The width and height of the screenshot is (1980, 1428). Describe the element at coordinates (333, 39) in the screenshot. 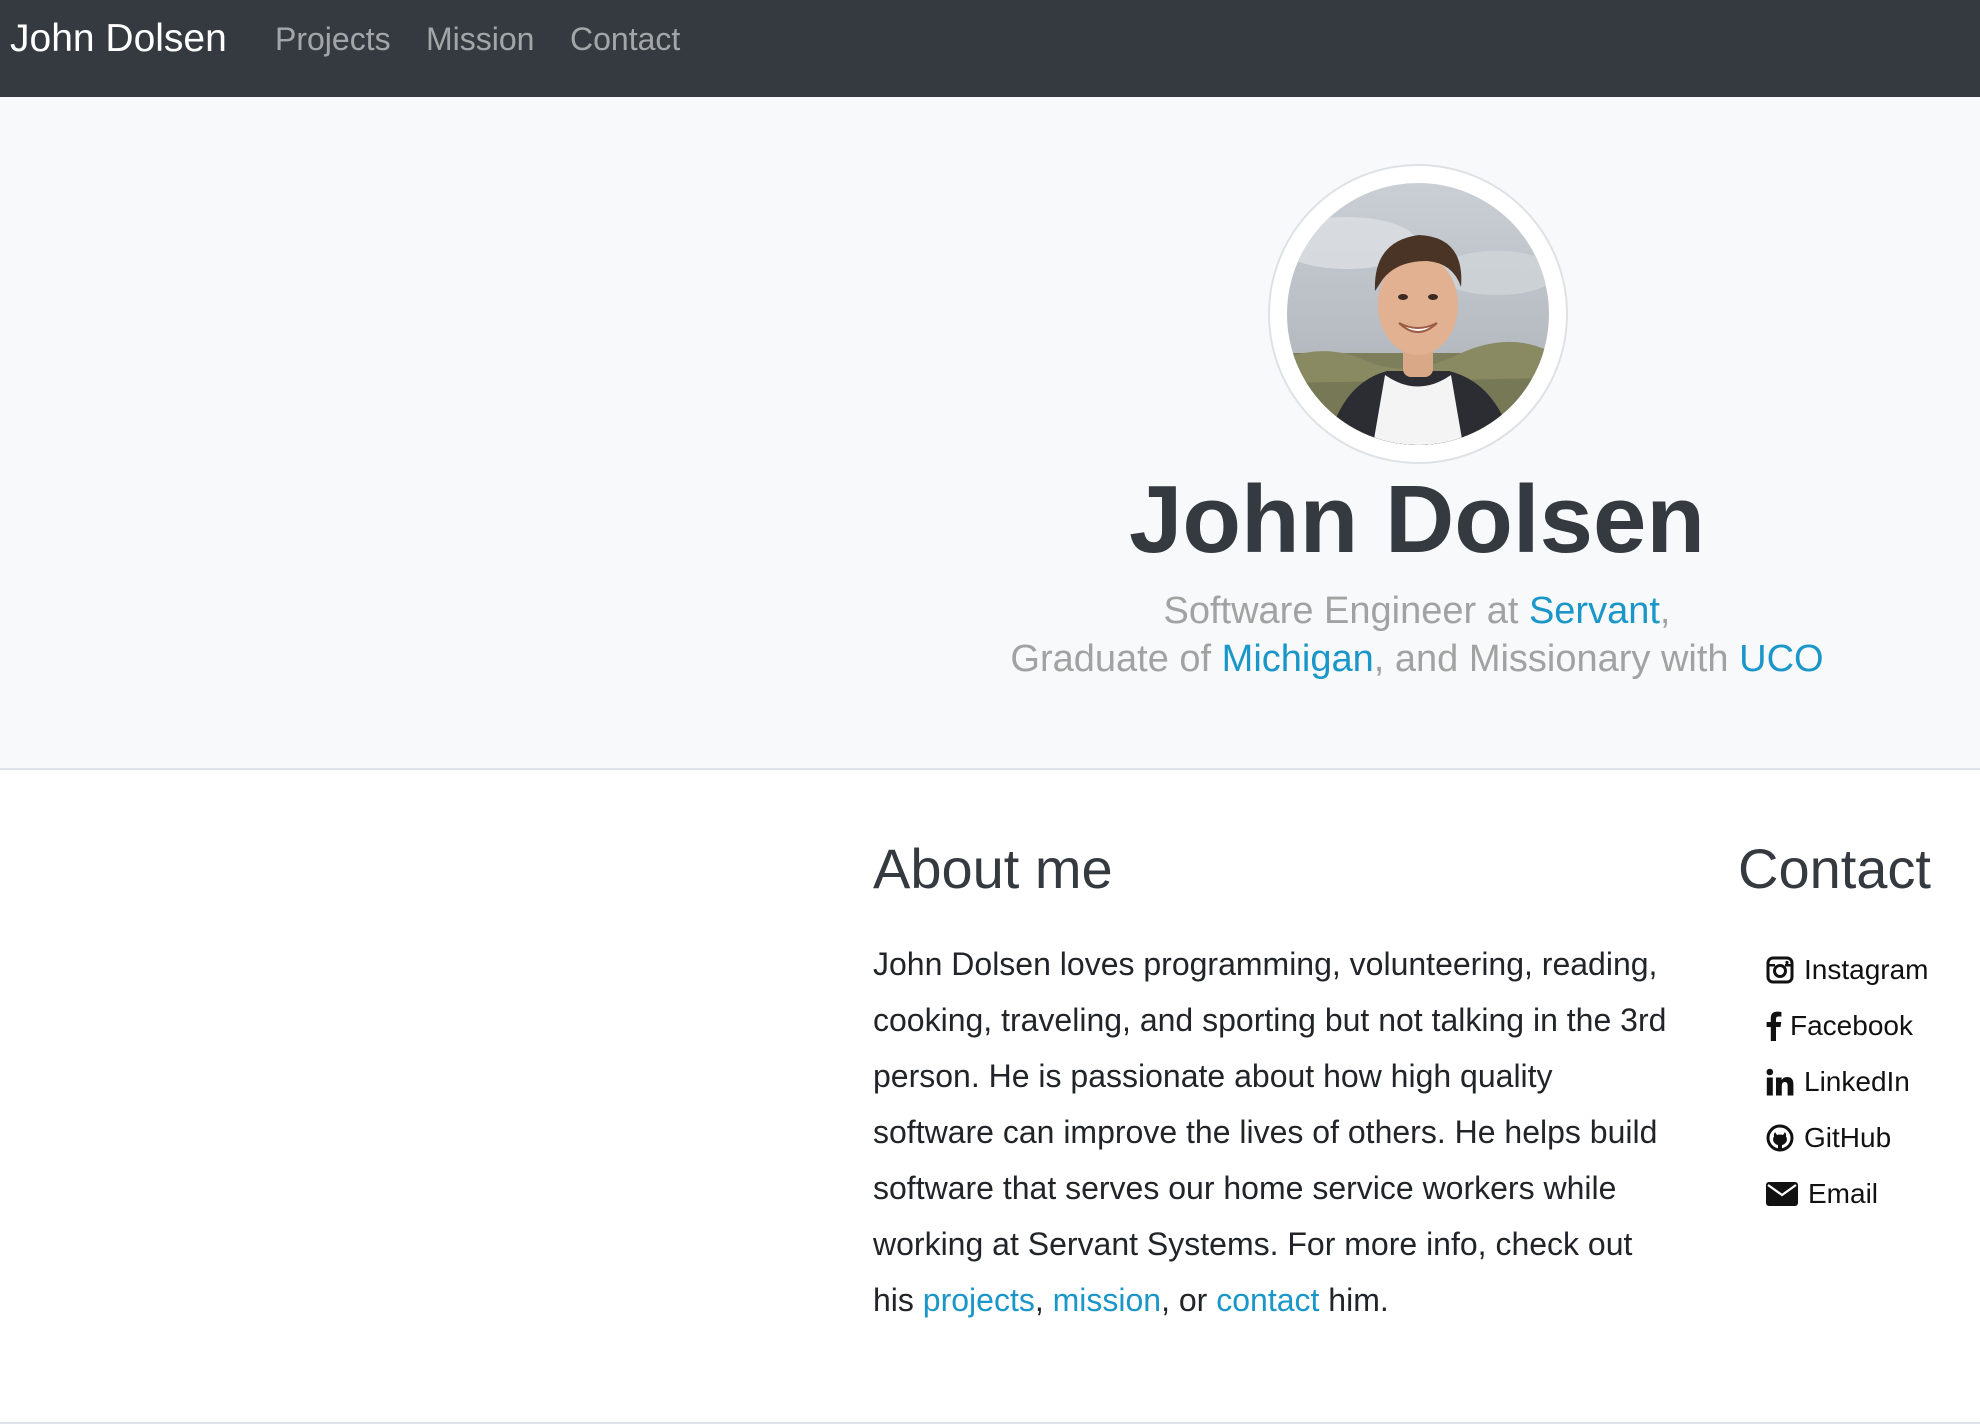

I see `nav-link-projects: Projects` at that location.